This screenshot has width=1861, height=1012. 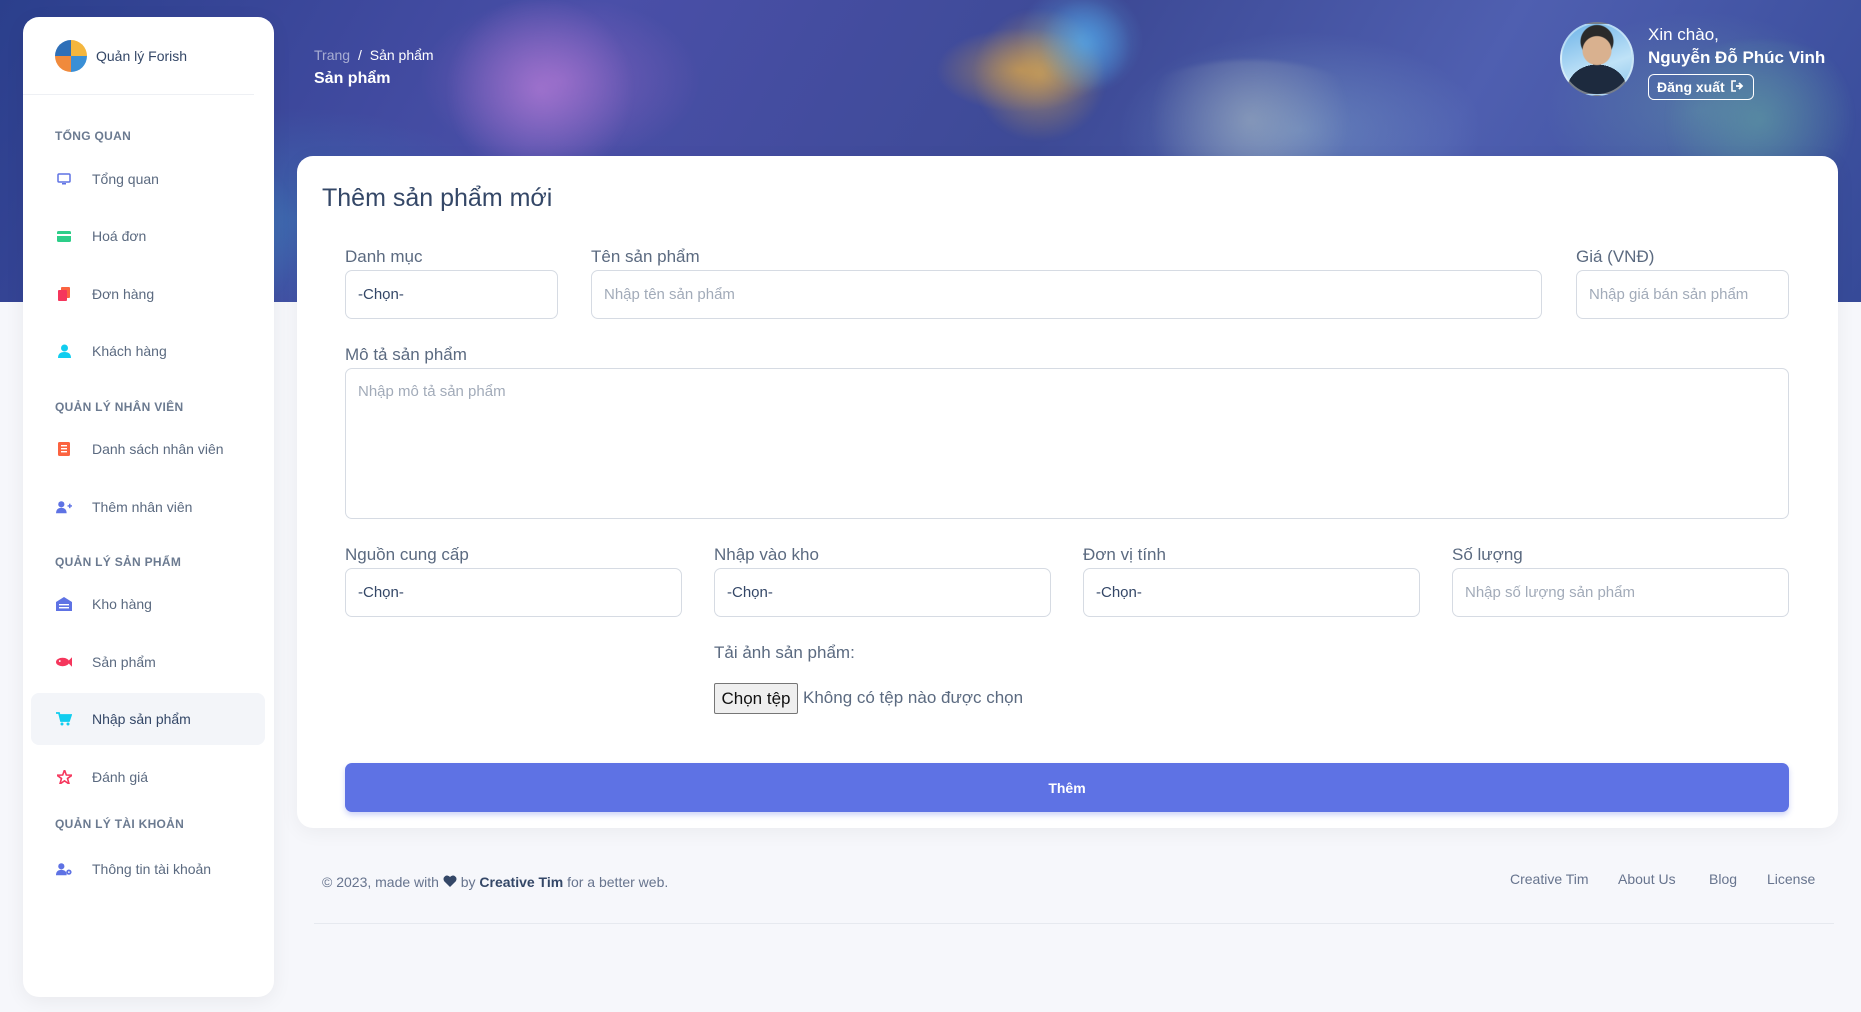 I want to click on product-name-input: Nhập tên sản phẩm, so click(x=1066, y=294).